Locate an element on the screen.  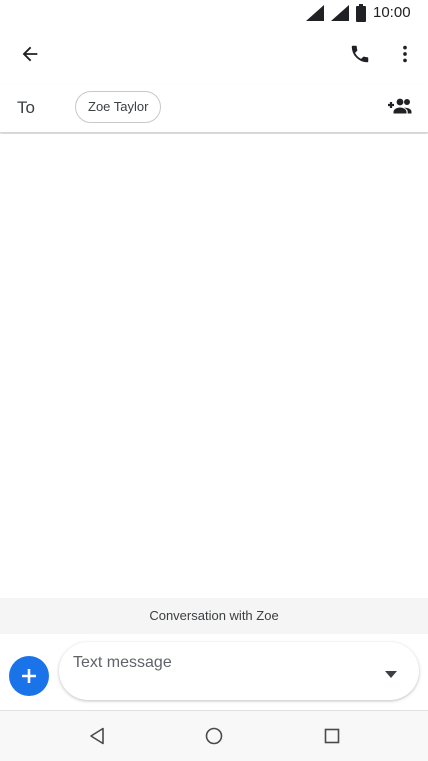
battery-icon is located at coordinates (361, 13).